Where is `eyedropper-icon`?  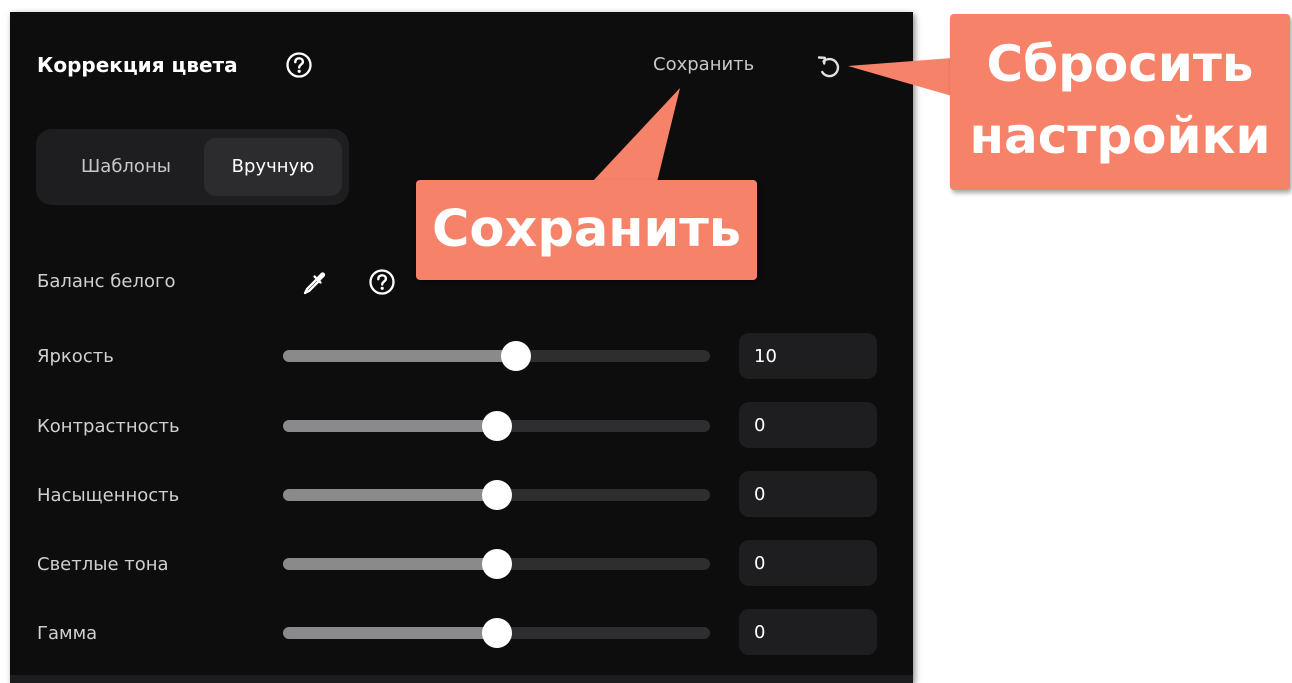 eyedropper-icon is located at coordinates (314, 283).